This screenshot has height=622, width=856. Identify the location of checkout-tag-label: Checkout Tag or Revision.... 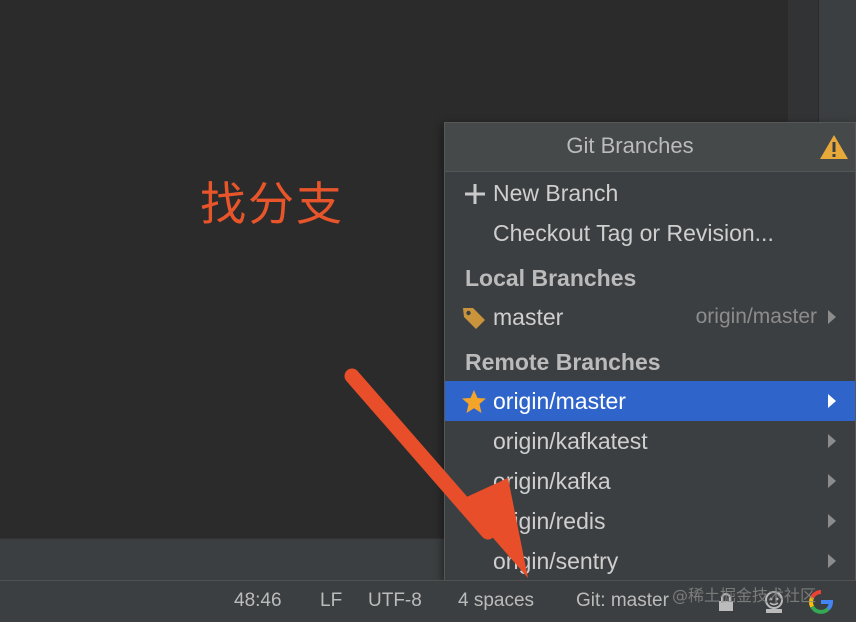
(633, 233).